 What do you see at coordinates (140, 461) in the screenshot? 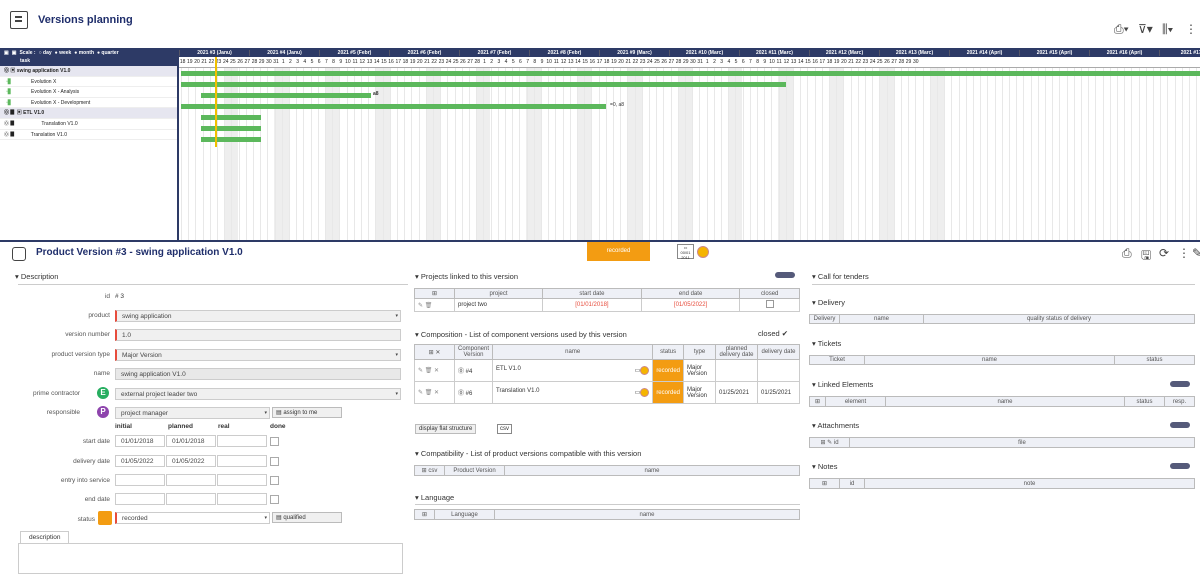
I see `delivery-initial-input: 01/05/2022` at bounding box center [140, 461].